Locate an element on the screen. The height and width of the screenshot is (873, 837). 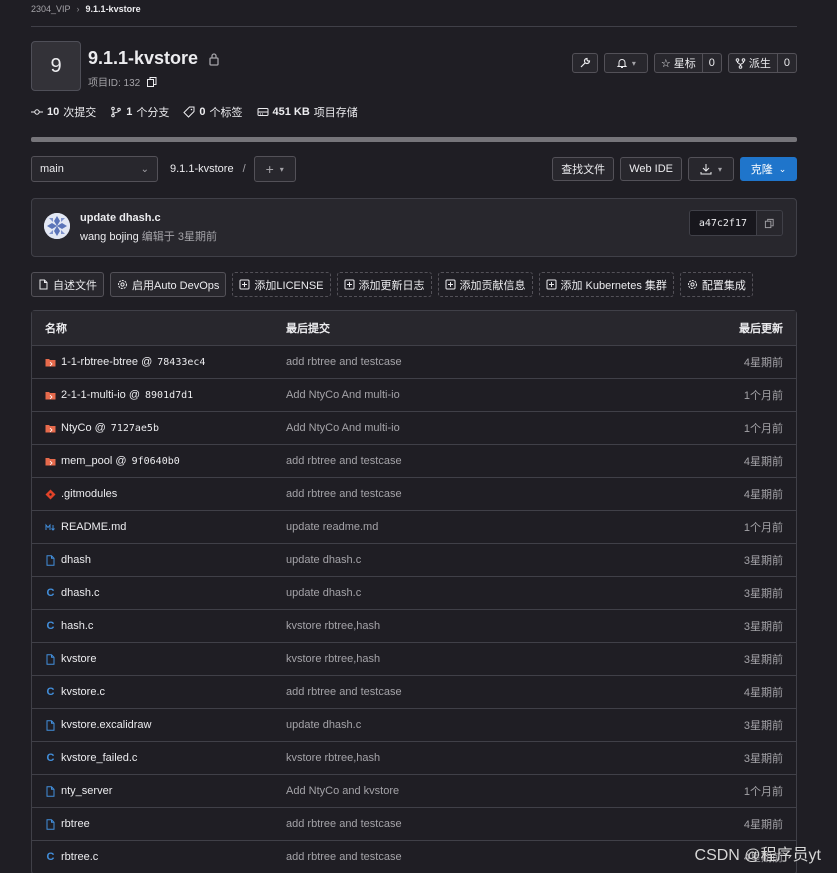
fork-label: 派生 is located at coordinates (753, 63).